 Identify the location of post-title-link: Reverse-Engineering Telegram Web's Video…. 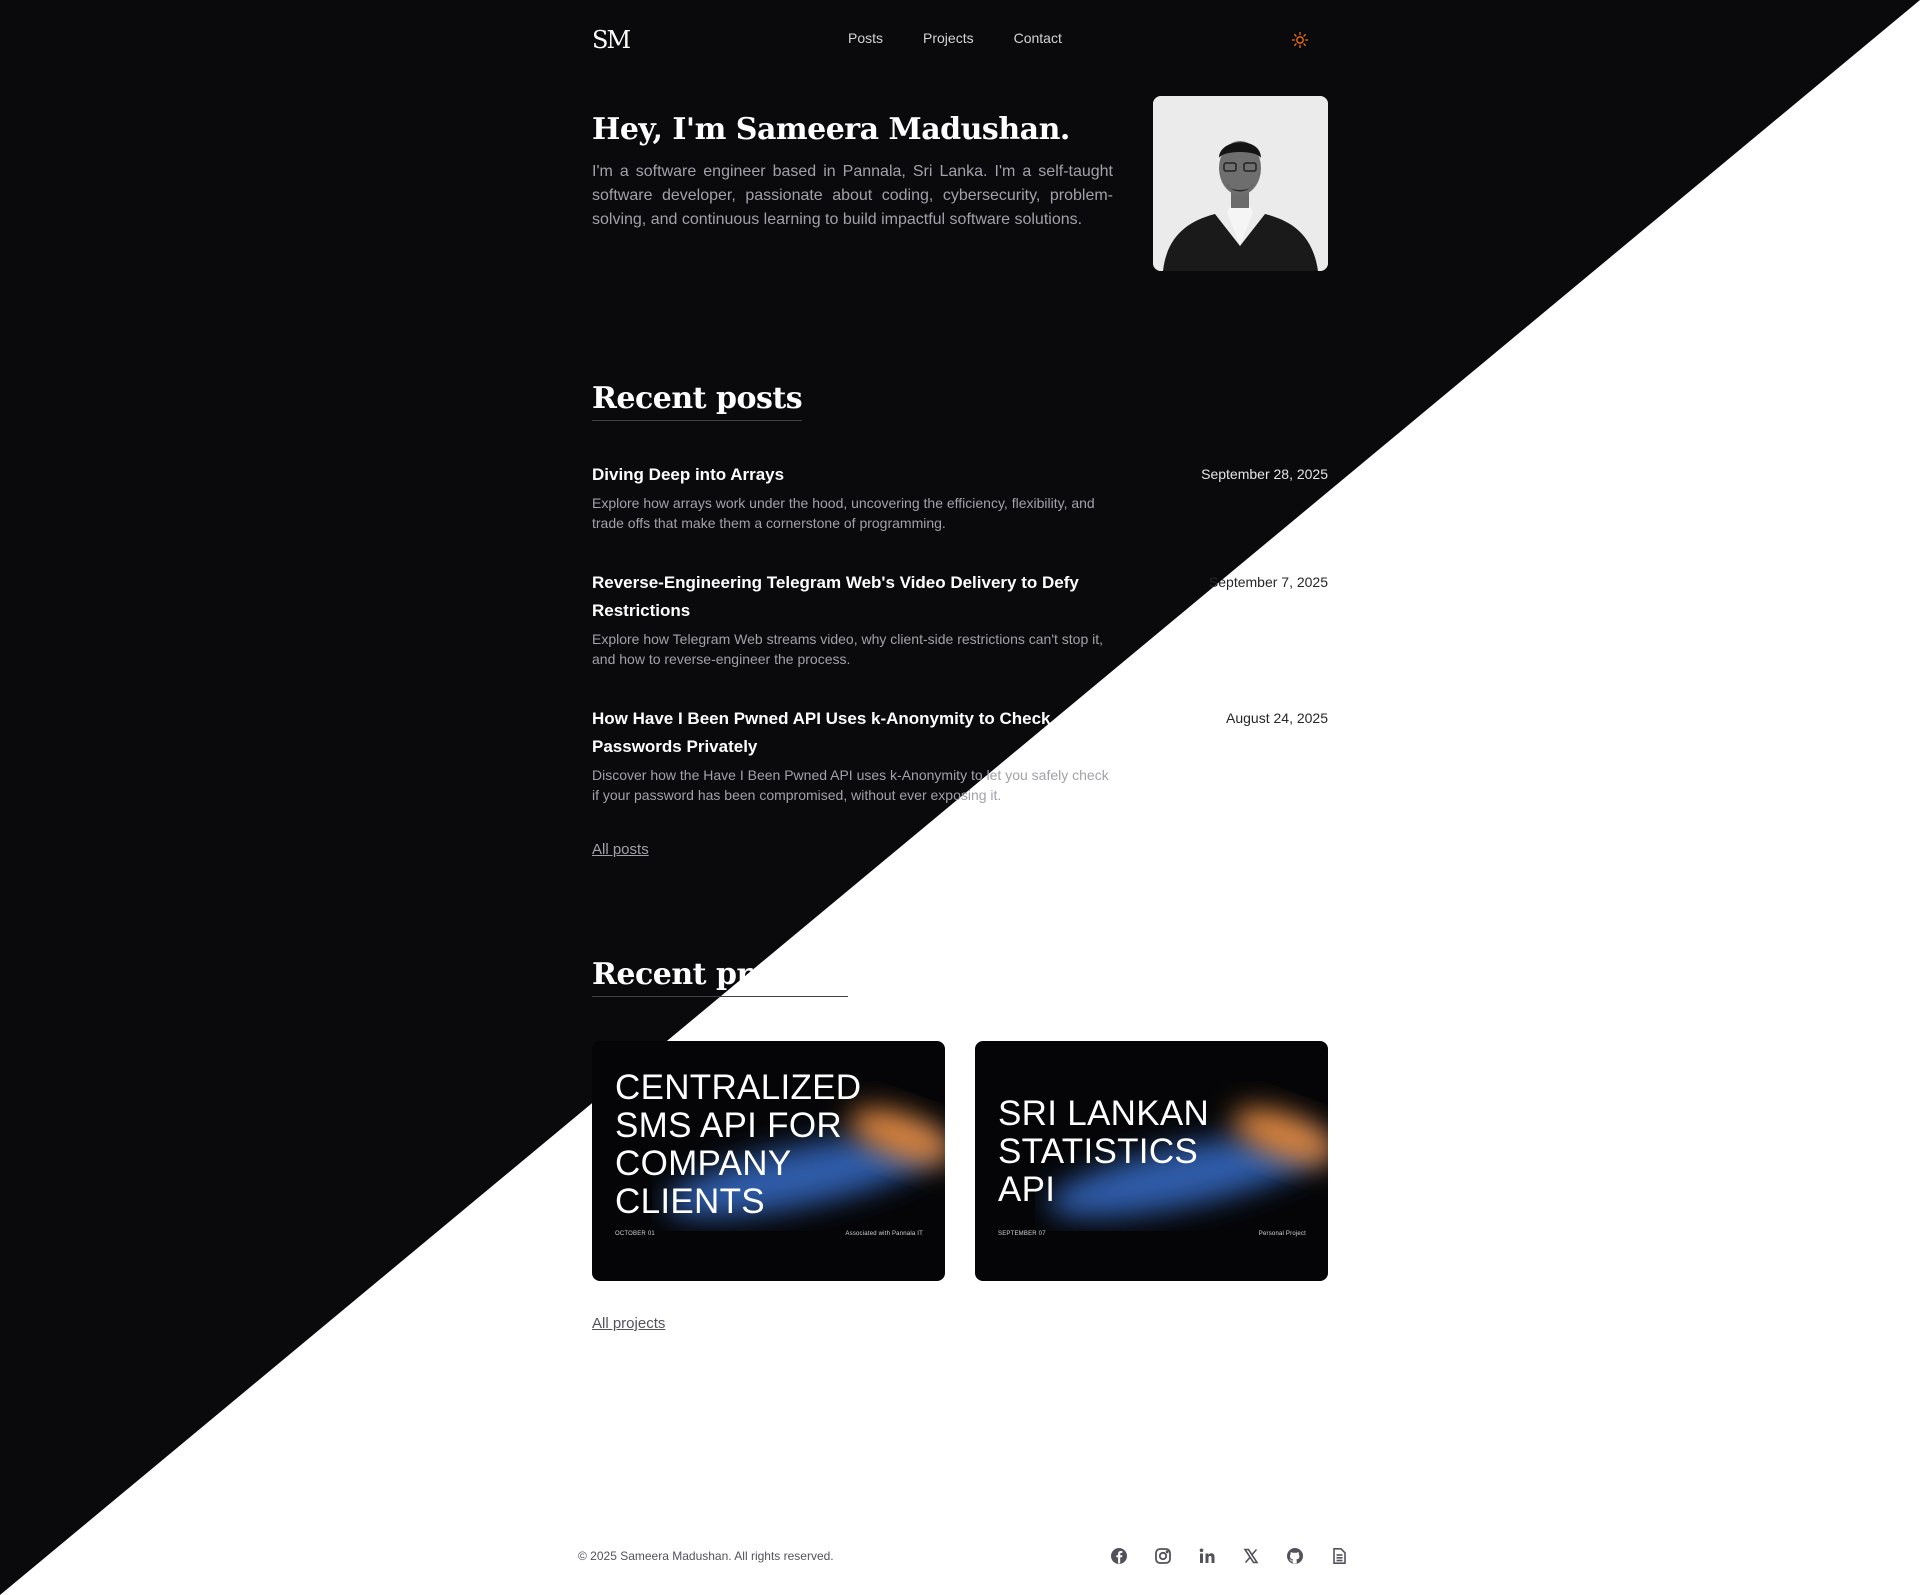
(852, 597).